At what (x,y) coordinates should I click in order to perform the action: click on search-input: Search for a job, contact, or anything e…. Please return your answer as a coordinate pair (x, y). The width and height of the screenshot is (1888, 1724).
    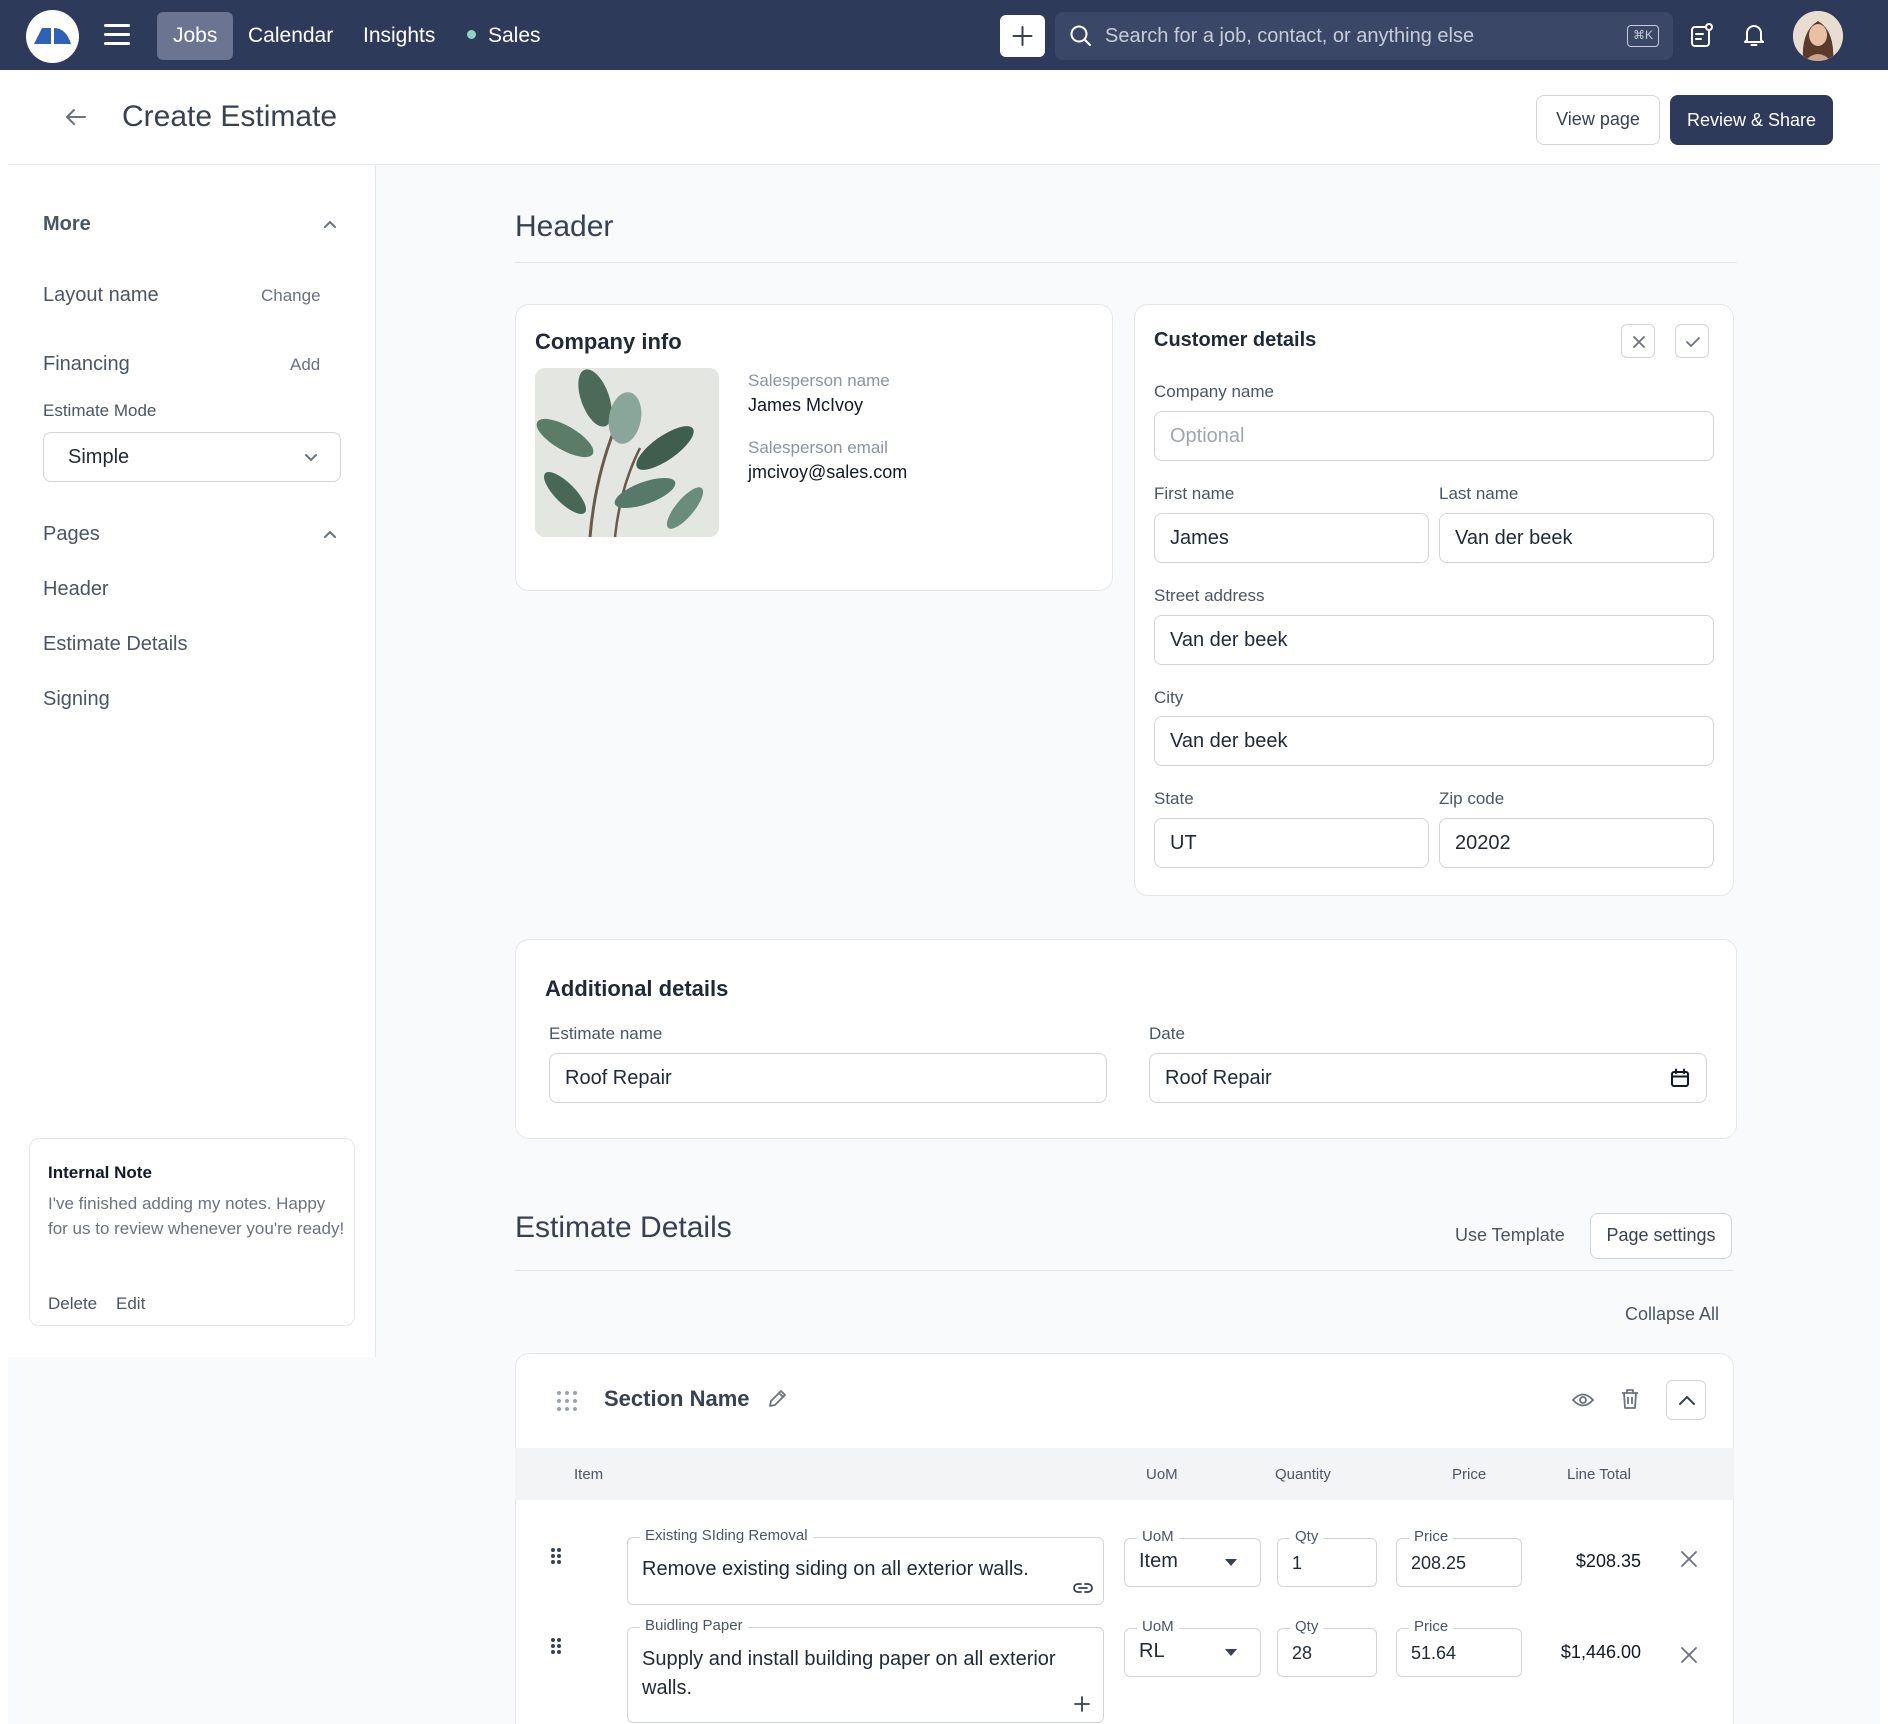
    Looking at the image, I should click on (1289, 36).